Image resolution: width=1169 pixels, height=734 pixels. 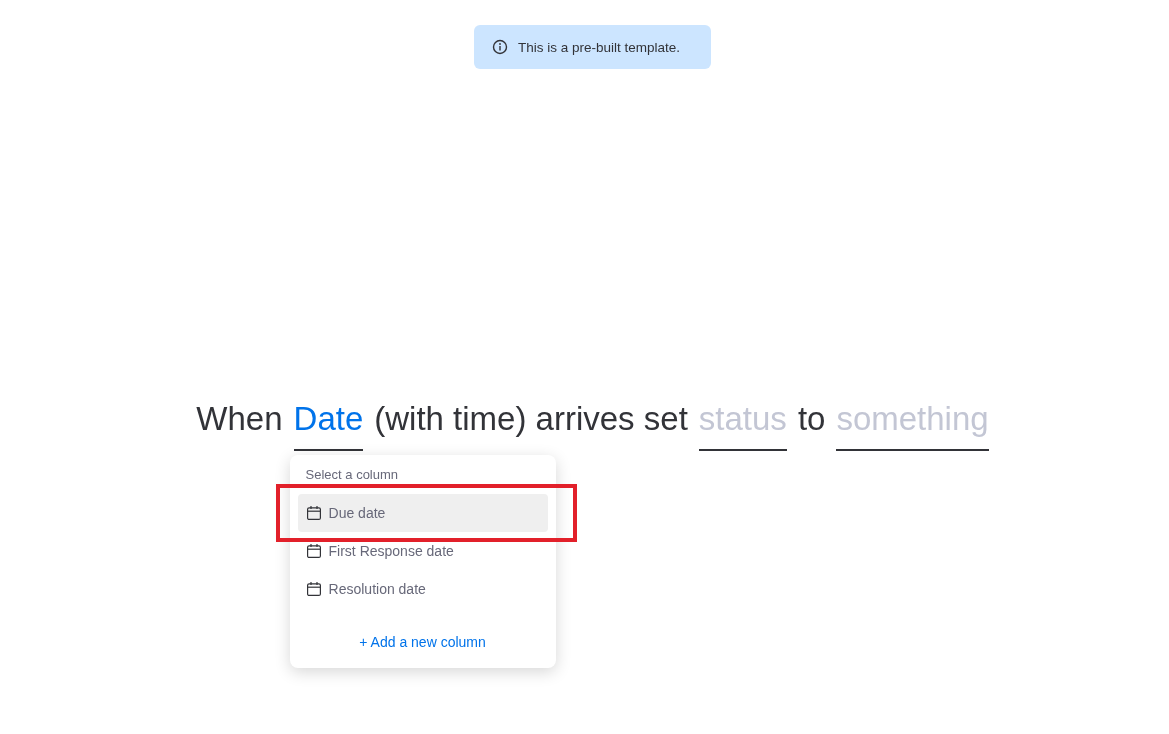 I want to click on add-column-link: + Add a new column, so click(x=422, y=642).